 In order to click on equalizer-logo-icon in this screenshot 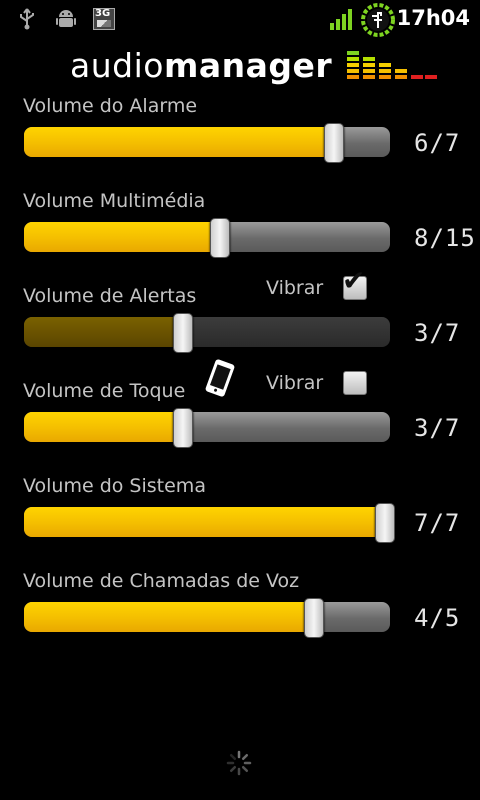, I will do `click(392, 65)`.